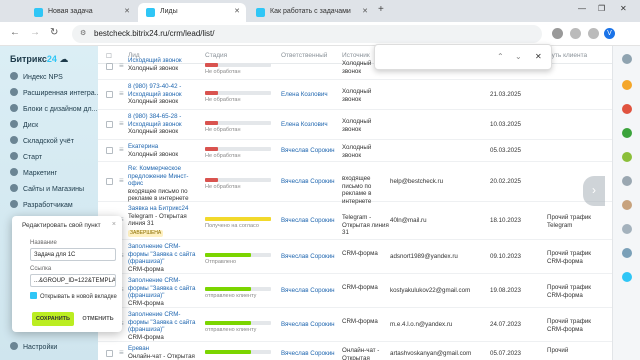 The width and height of the screenshot is (640, 360). What do you see at coordinates (500, 56) in the screenshot?
I see `find-previous-button: ⌃` at bounding box center [500, 56].